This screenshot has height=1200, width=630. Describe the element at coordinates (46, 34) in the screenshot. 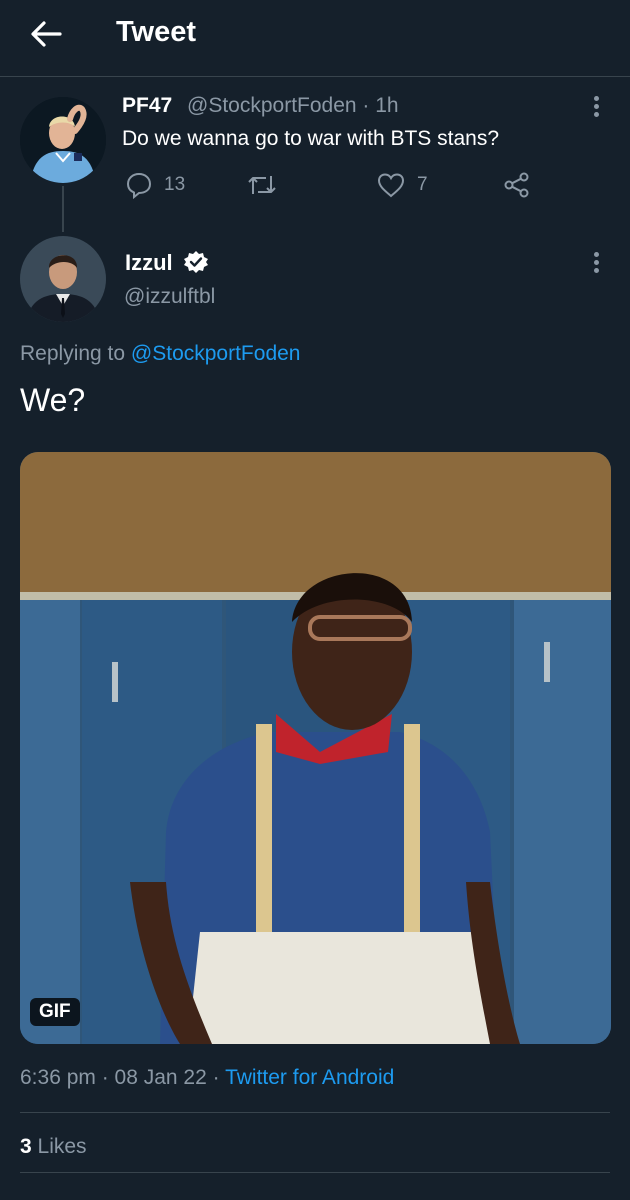

I see `back-arrow-icon` at that location.